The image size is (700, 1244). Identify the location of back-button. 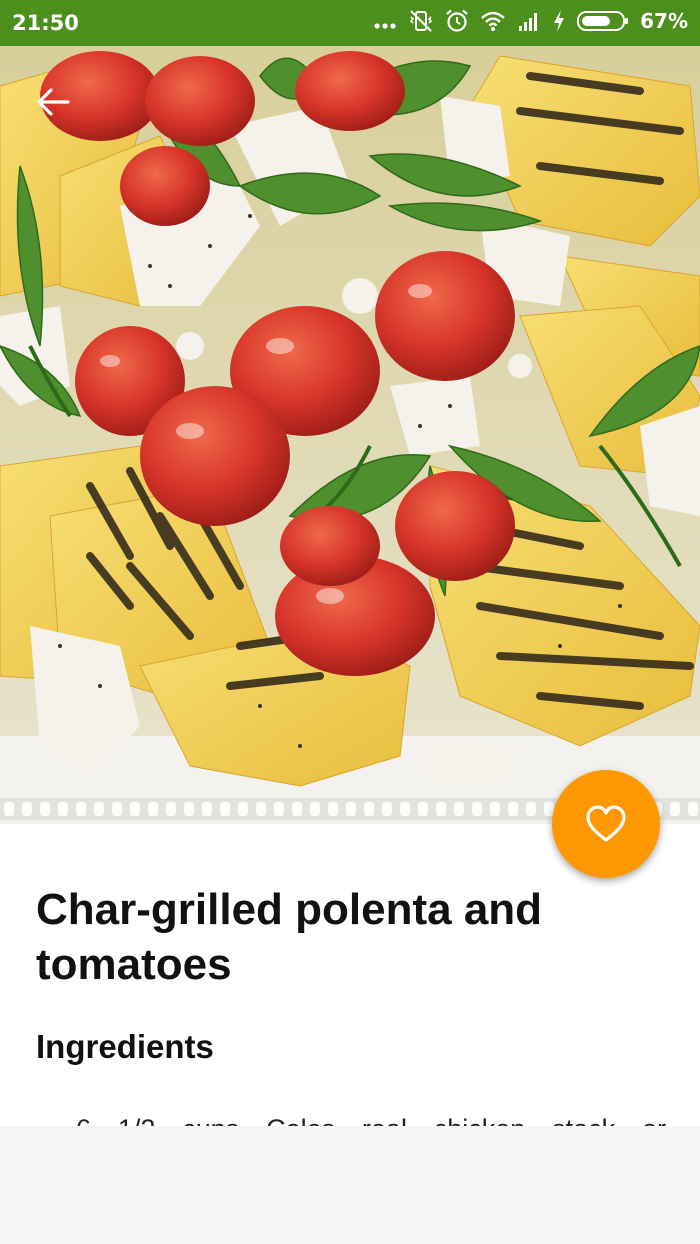
(53, 102).